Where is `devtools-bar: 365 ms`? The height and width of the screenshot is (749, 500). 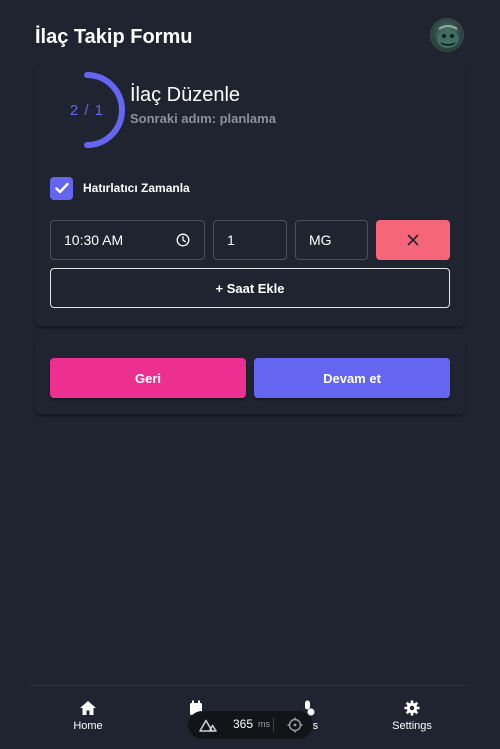 devtools-bar: 365 ms is located at coordinates (250, 725).